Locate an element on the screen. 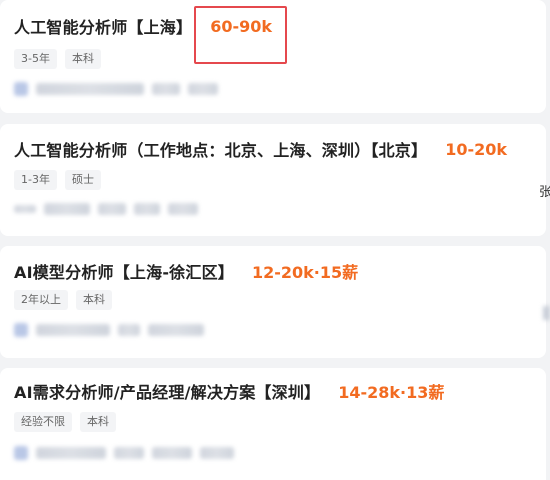  job-tags: 3-5年 本科 is located at coordinates (57, 59).